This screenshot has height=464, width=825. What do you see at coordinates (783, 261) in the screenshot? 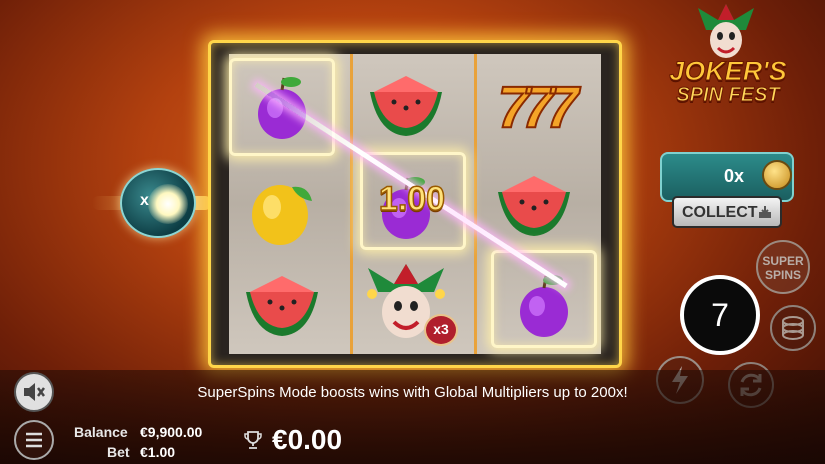
I see `super-spins-line1: SUPER` at bounding box center [783, 261].